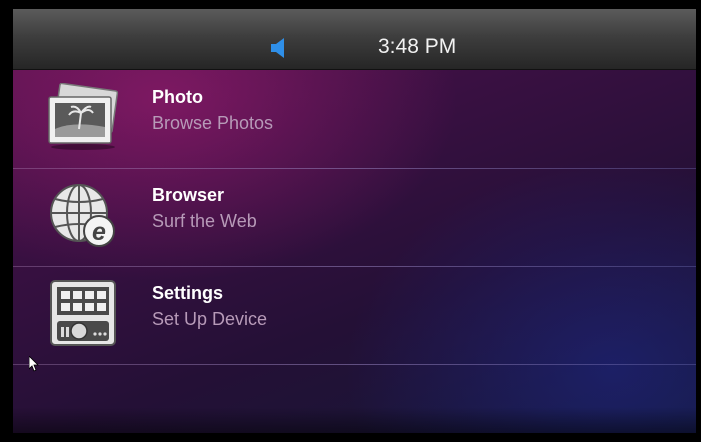 This screenshot has height=442, width=701. I want to click on menu-item-title: Browser, so click(188, 195).